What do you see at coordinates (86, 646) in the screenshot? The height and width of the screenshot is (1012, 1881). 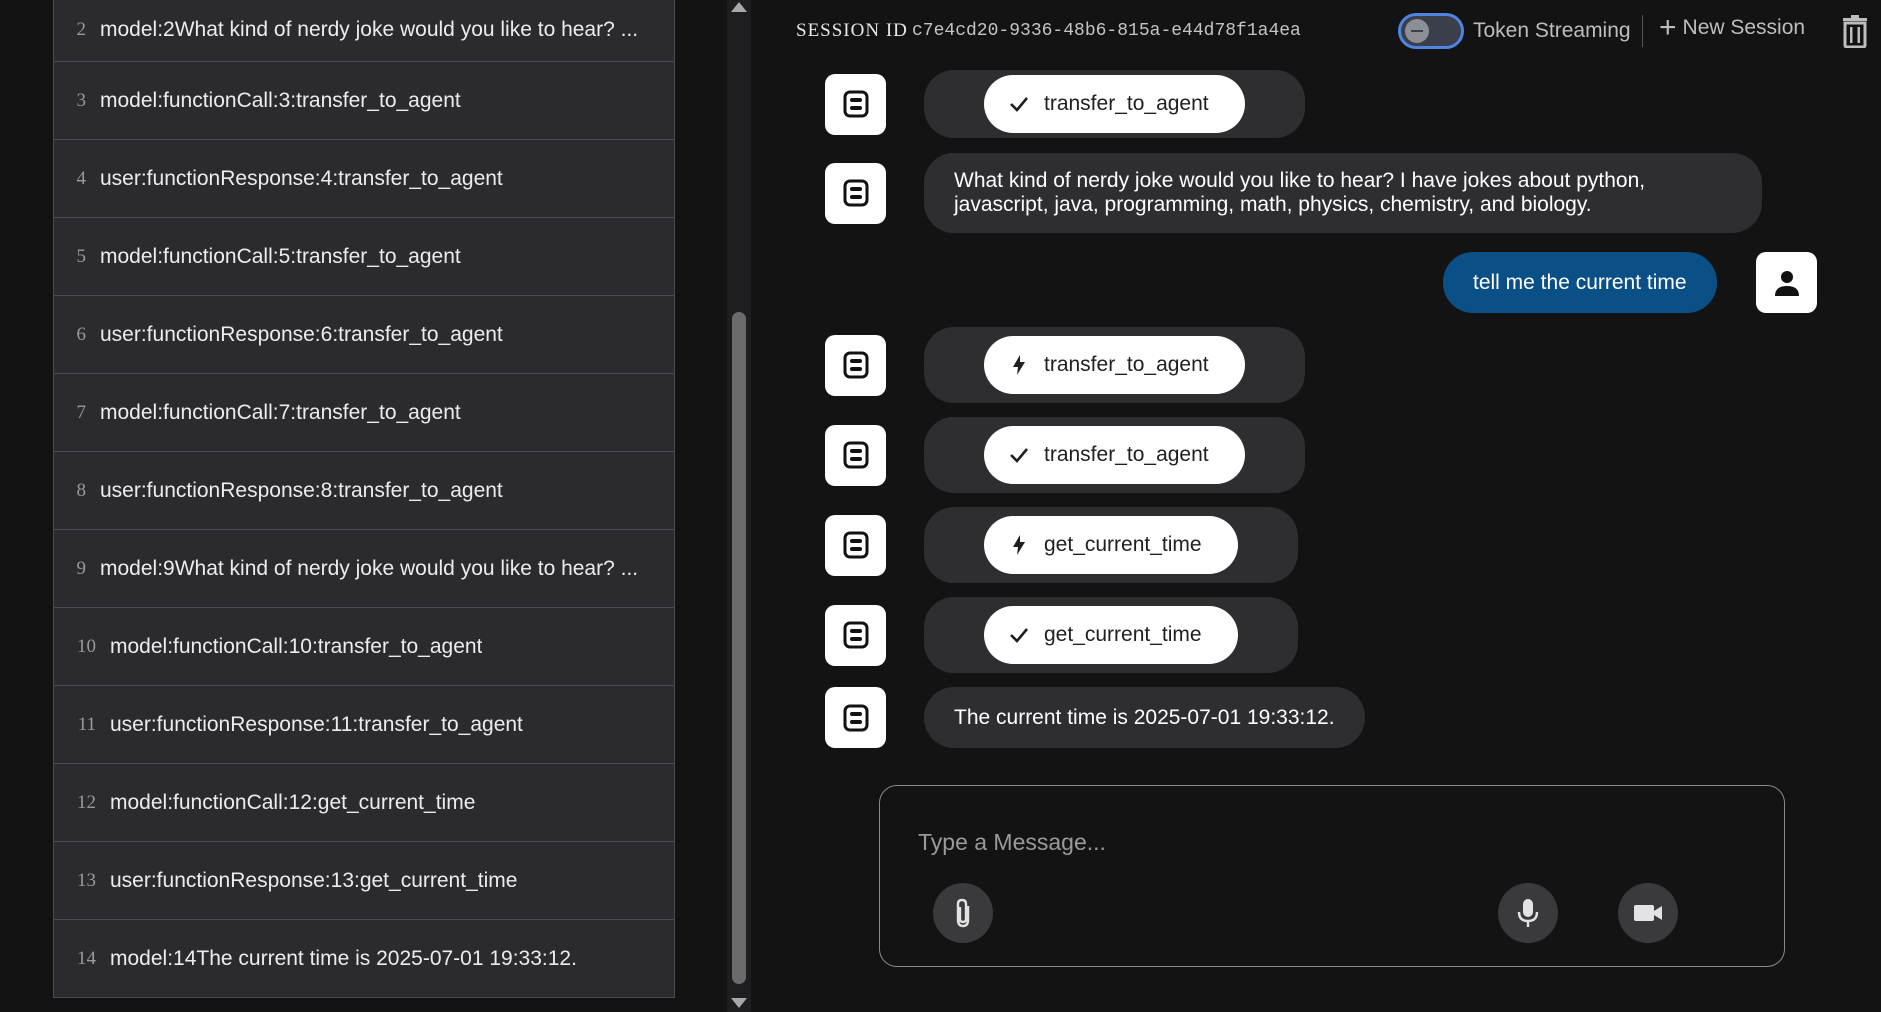 I see `event-number: 10` at bounding box center [86, 646].